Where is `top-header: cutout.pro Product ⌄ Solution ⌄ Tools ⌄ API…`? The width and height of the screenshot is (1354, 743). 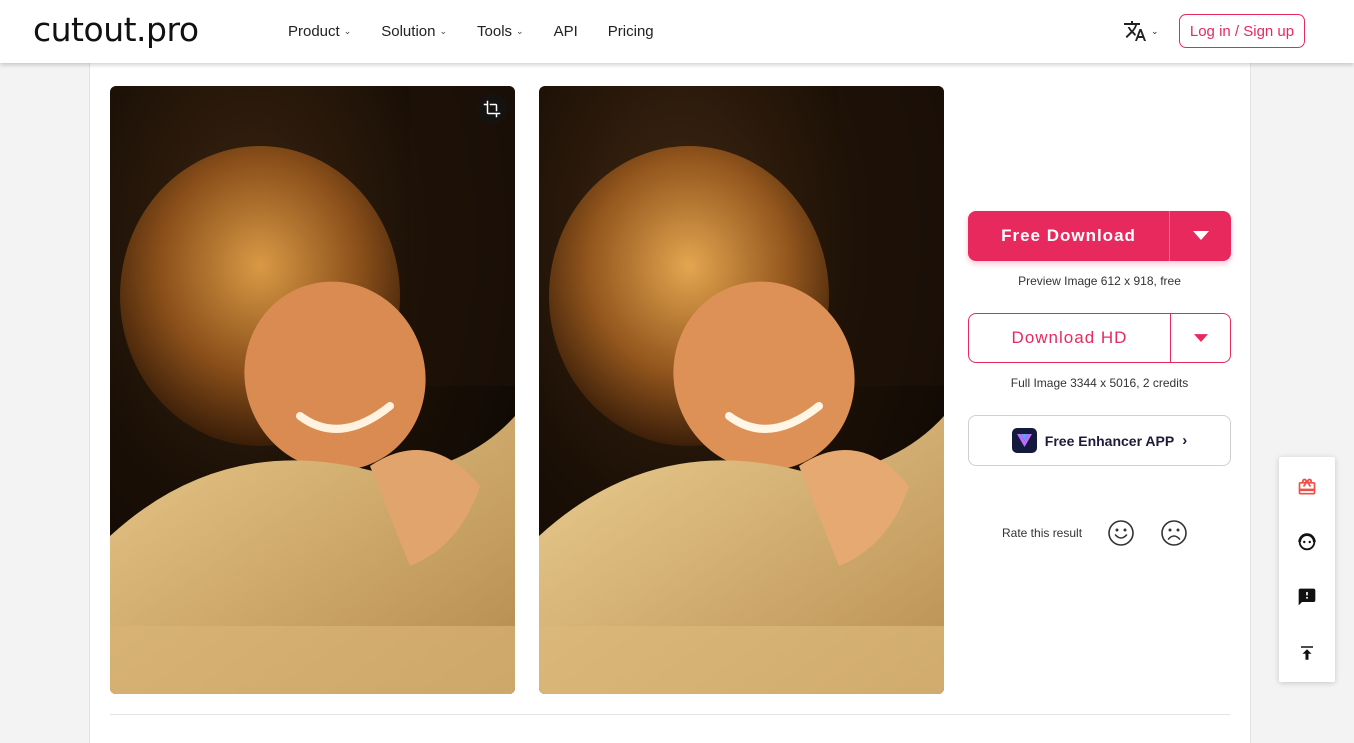 top-header: cutout.pro Product ⌄ Solution ⌄ Tools ⌄ API… is located at coordinates (677, 31).